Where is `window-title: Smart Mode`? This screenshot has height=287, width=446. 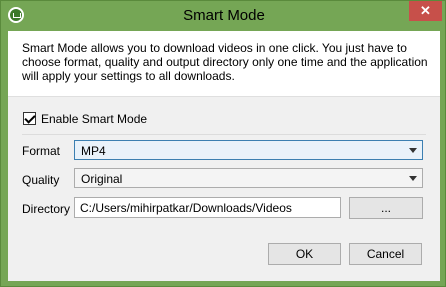
window-title: Smart Mode is located at coordinates (224, 15).